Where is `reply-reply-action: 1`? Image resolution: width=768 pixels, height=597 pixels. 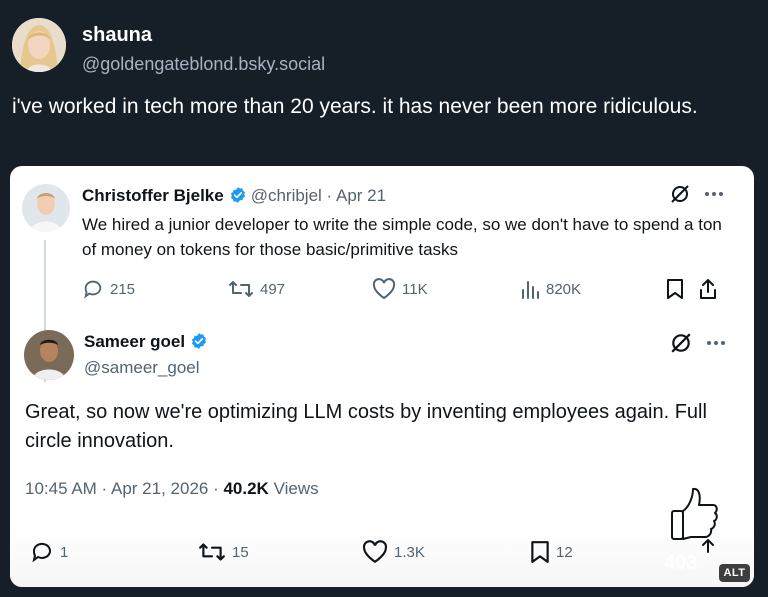
reply-reply-action: 1 is located at coordinates (49, 552).